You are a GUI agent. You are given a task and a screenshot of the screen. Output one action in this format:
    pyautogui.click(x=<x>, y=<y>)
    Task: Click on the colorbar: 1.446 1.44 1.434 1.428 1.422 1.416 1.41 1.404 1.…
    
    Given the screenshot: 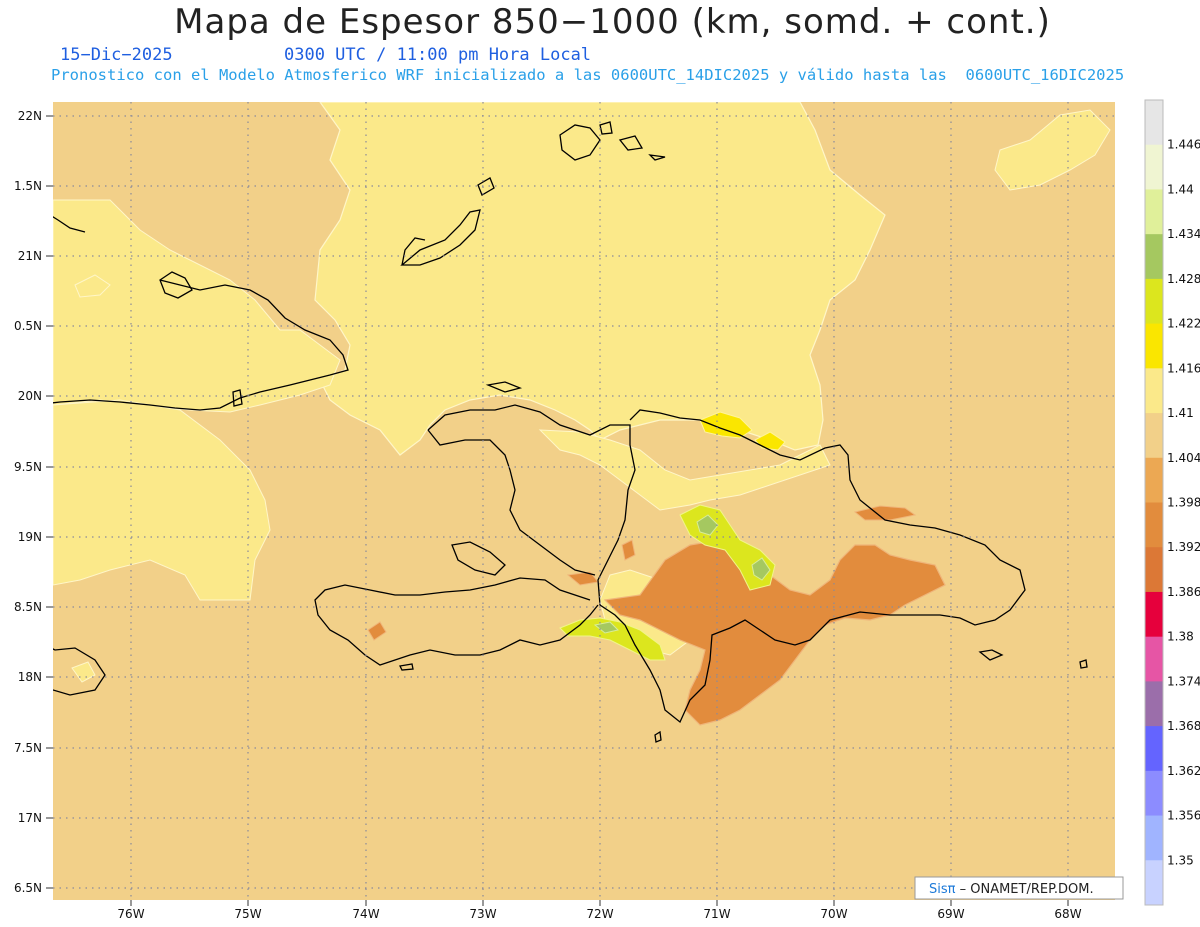 What is the action you would take?
    pyautogui.click(x=1172, y=502)
    